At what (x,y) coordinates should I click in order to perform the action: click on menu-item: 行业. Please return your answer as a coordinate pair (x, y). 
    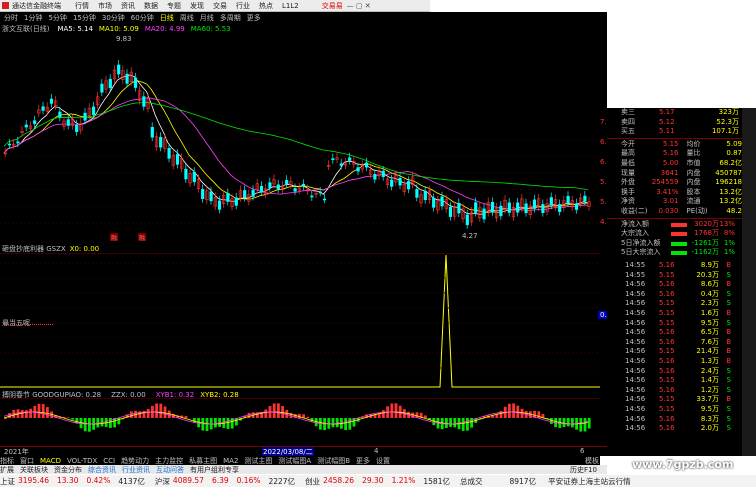
    Looking at the image, I should click on (243, 6).